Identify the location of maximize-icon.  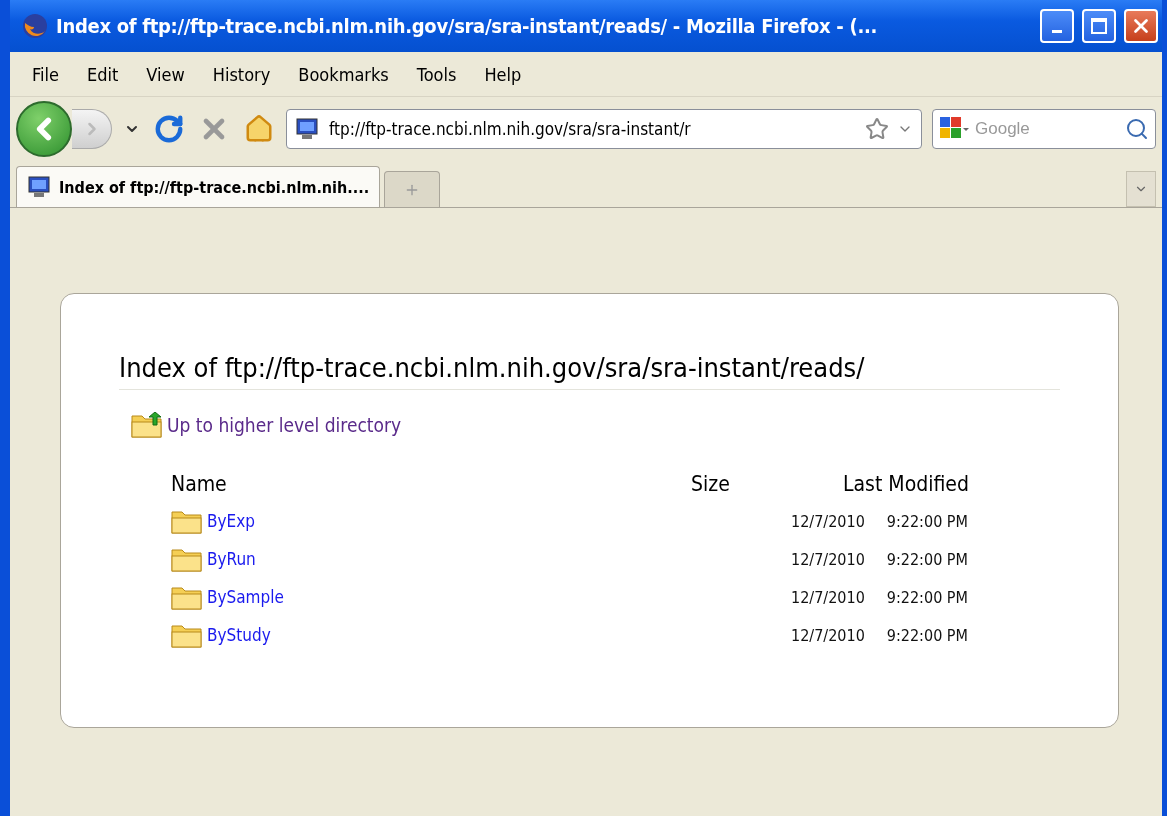
(1099, 26).